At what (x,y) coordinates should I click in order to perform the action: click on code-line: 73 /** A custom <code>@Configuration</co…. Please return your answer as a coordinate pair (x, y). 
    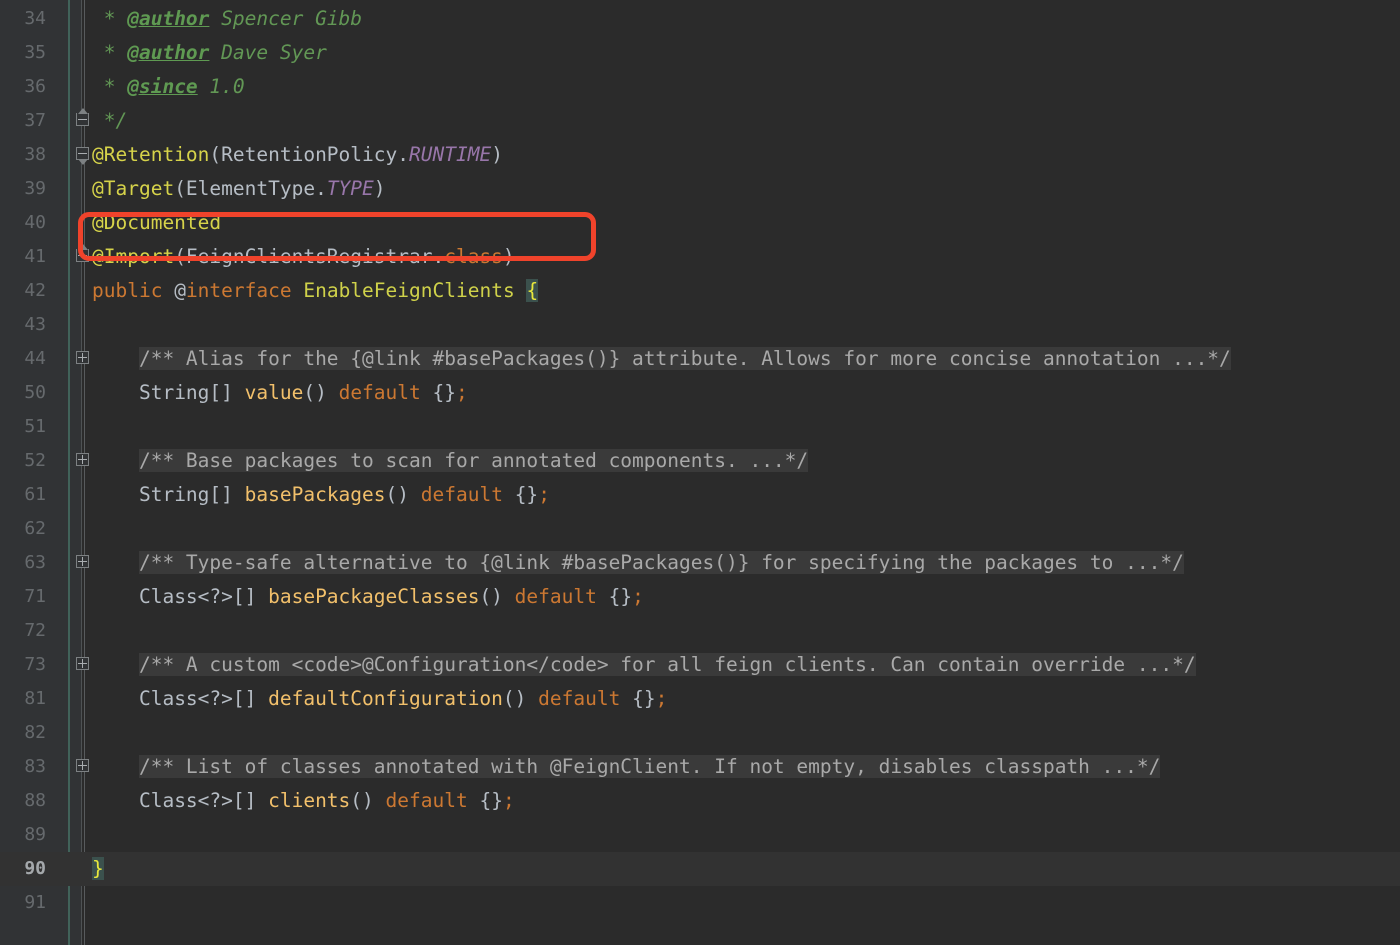
    Looking at the image, I should click on (700, 665).